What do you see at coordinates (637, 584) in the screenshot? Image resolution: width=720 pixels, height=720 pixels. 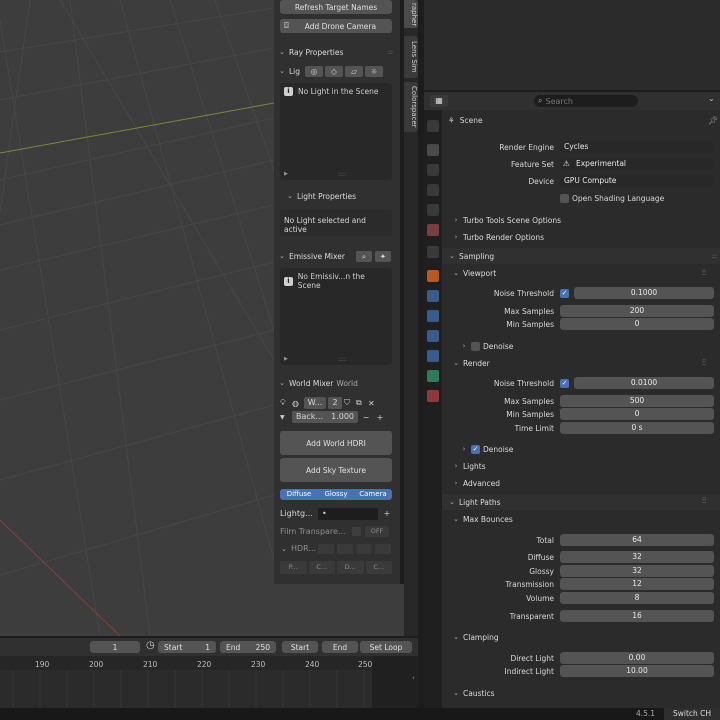 I see `transmission-bounces-field: 12` at bounding box center [637, 584].